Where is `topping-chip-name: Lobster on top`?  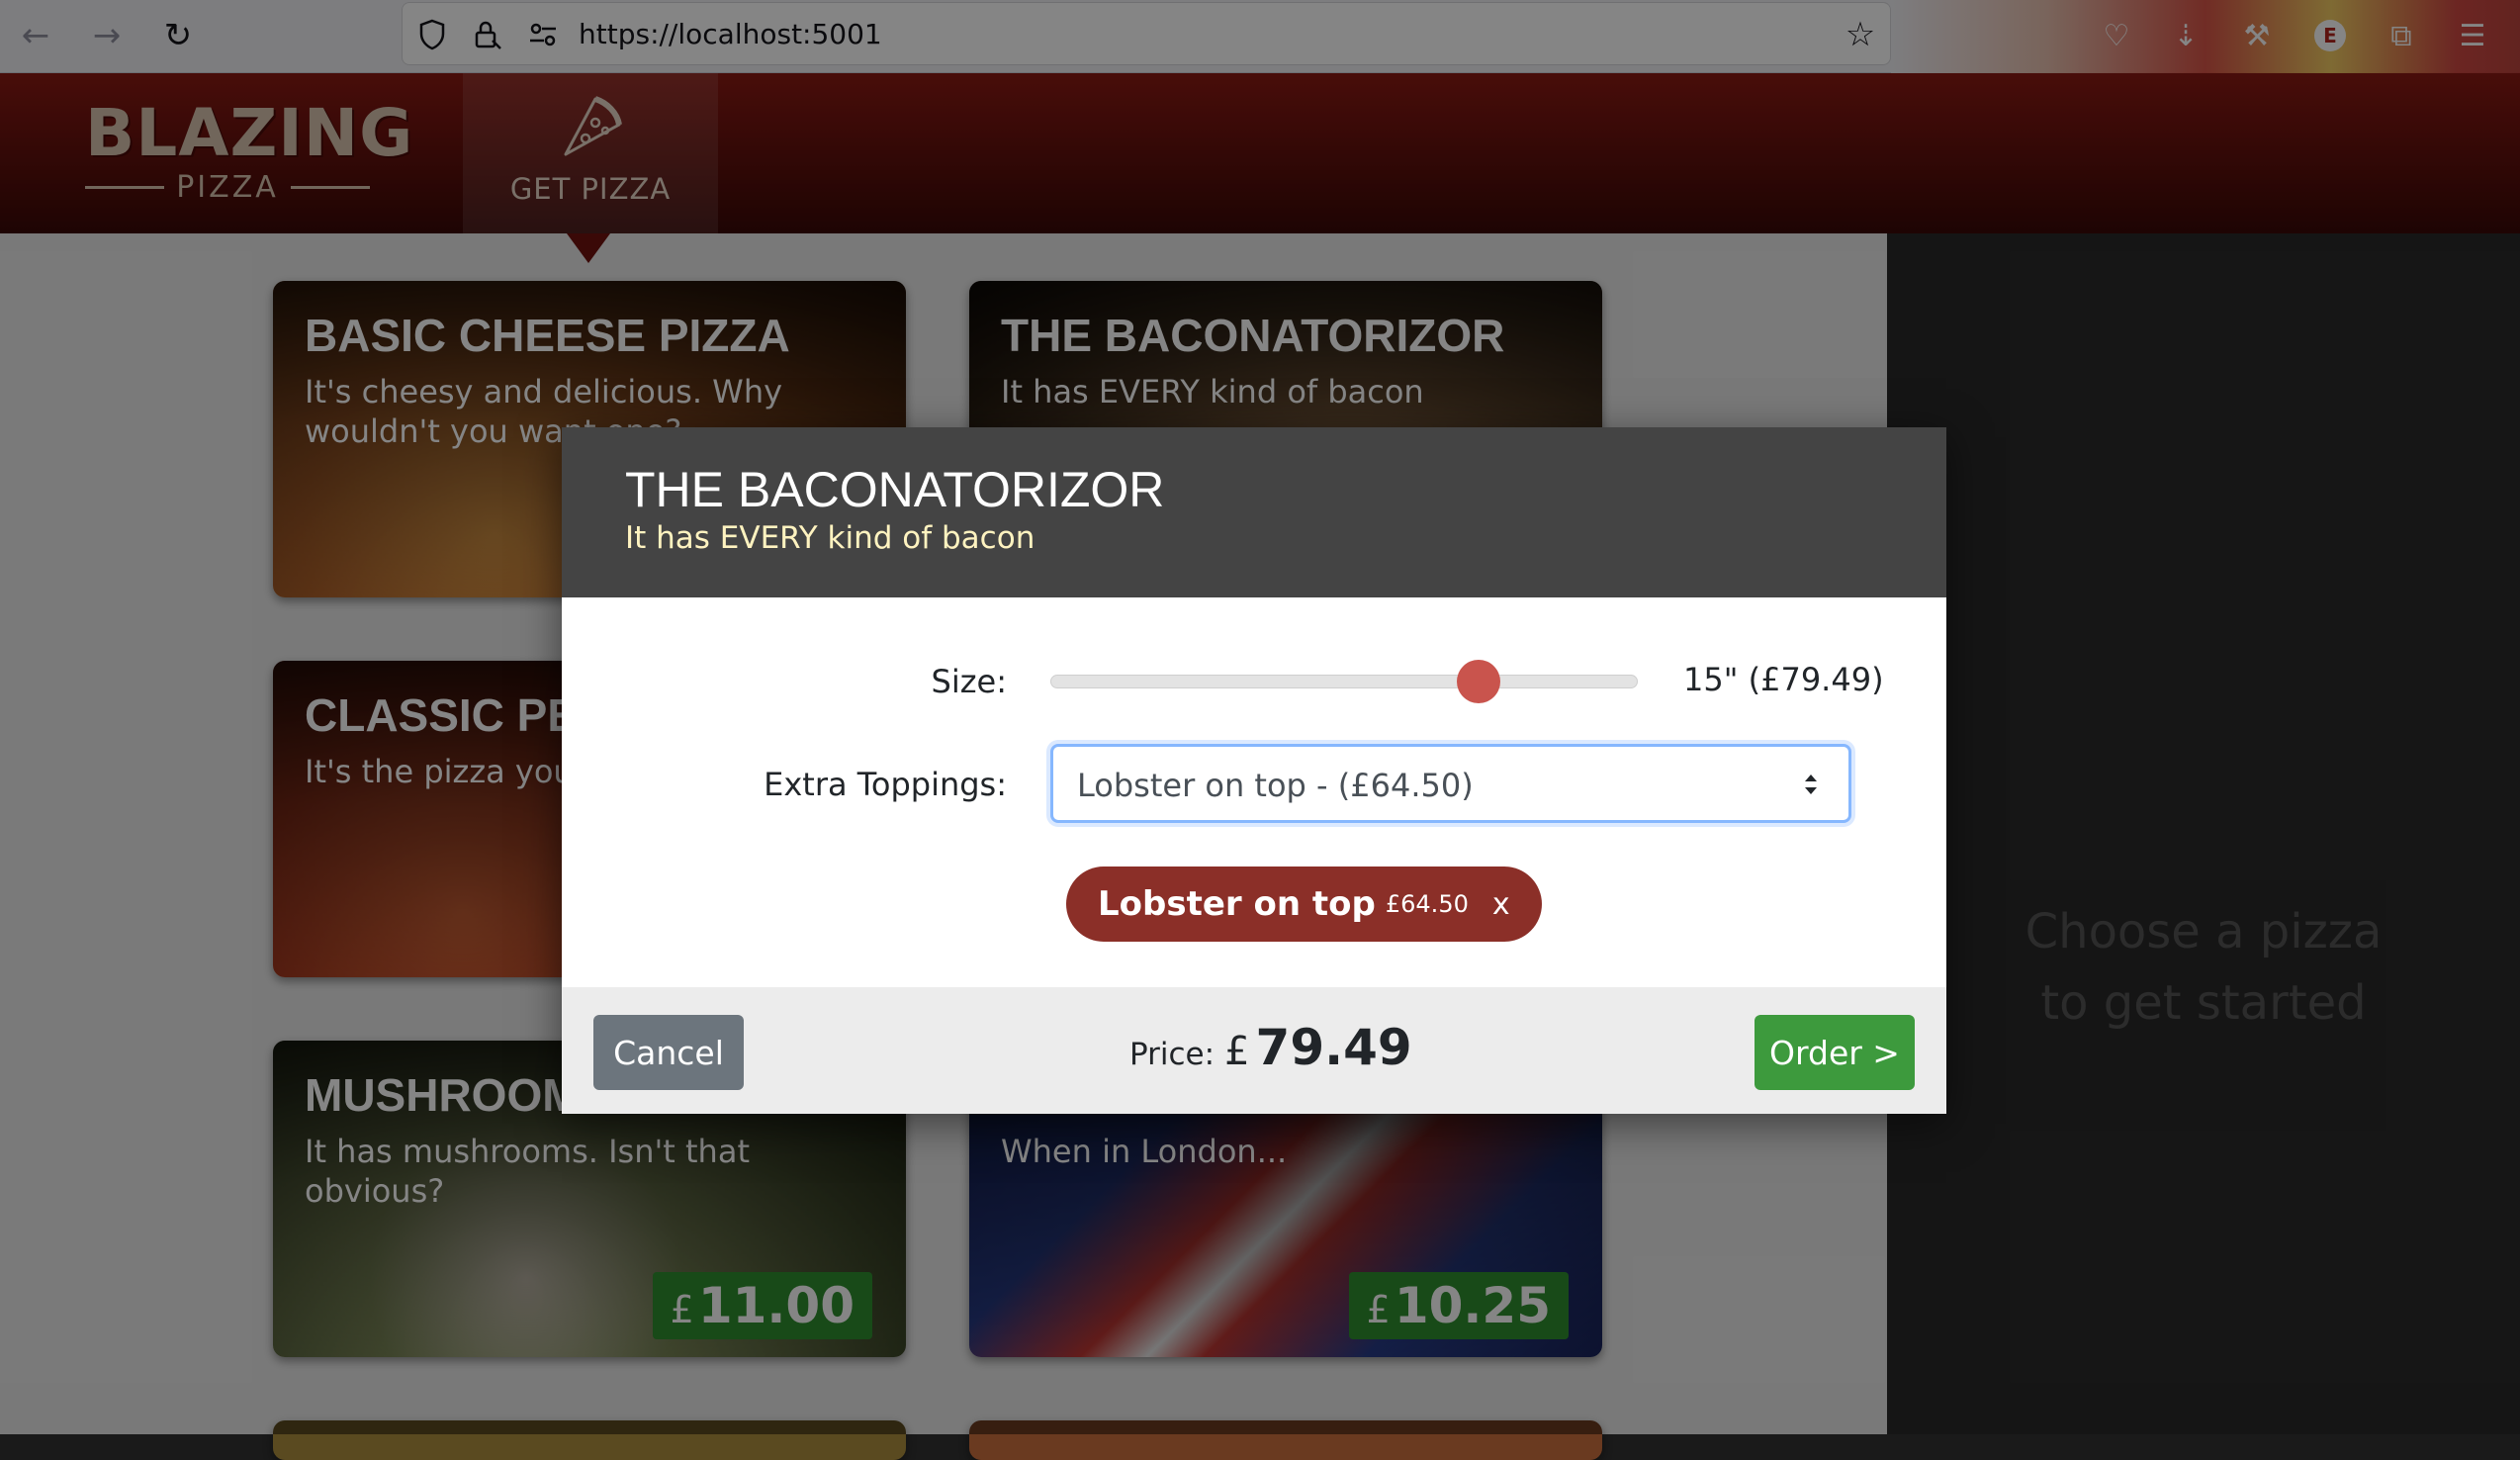 topping-chip-name: Lobster on top is located at coordinates (1237, 904).